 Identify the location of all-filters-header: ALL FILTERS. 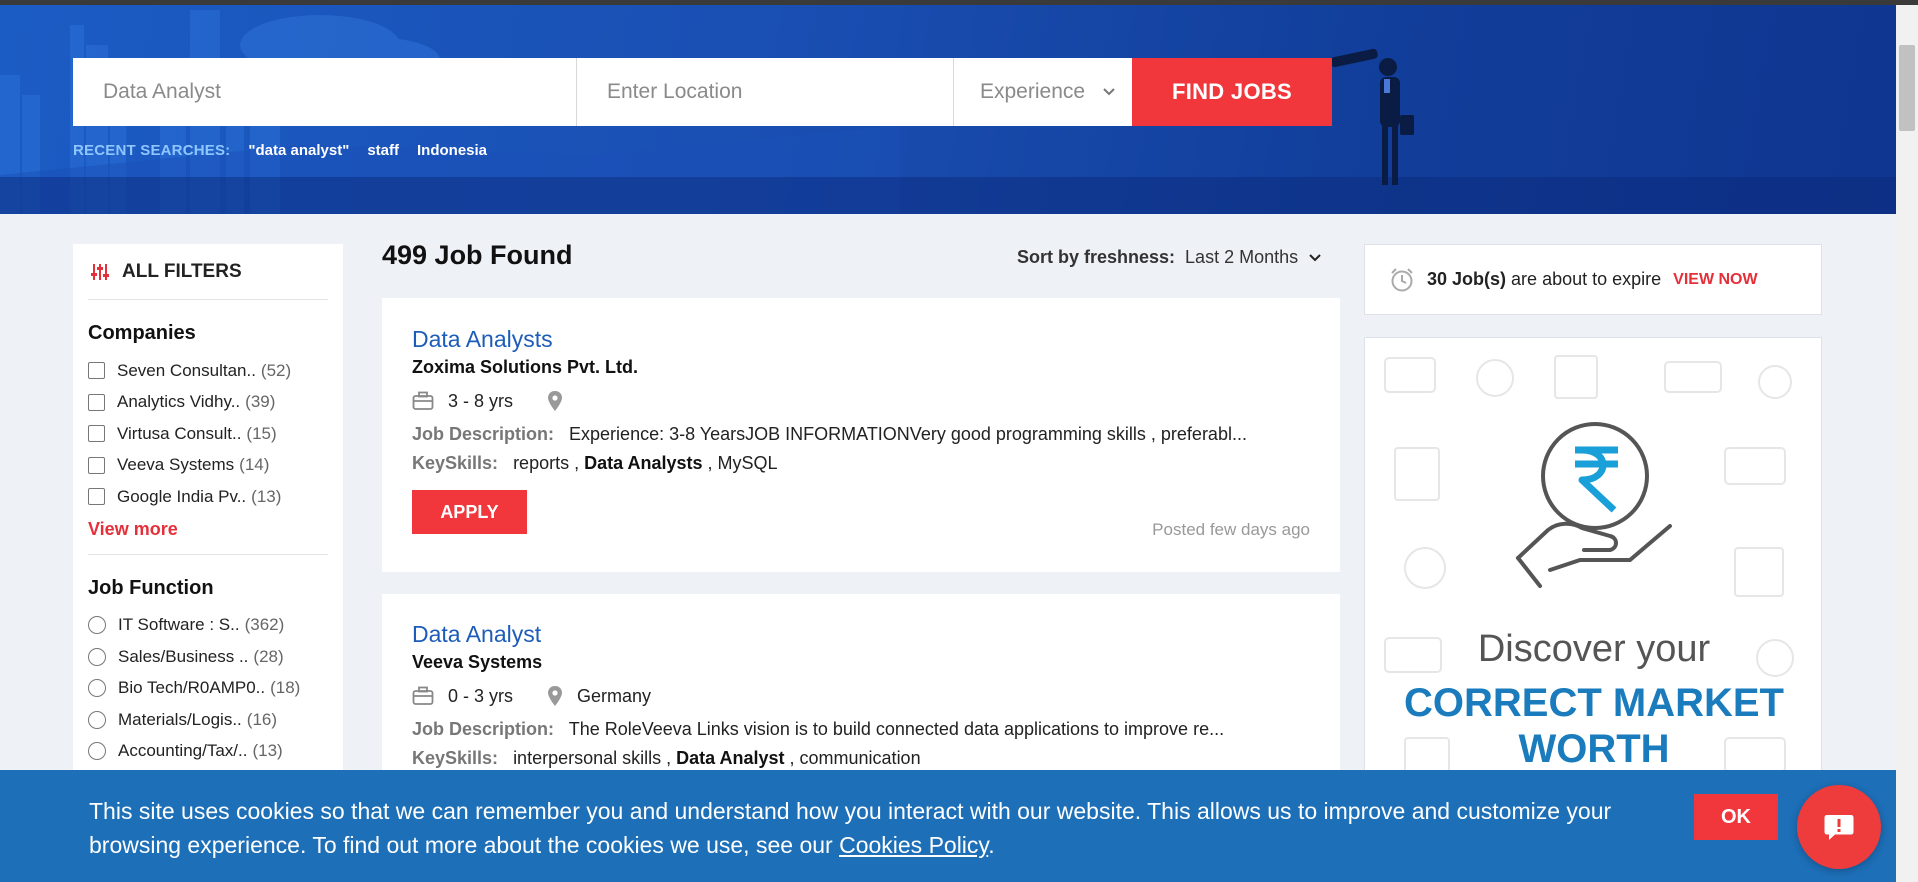
(208, 272).